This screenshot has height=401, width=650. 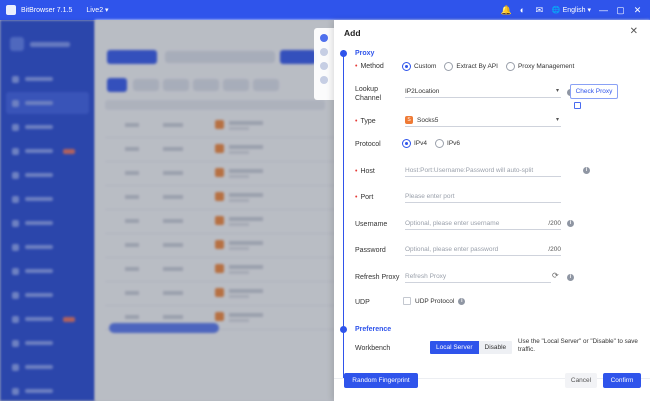 I want to click on udp-checkbox-label: UDP Protocol, so click(x=435, y=301).